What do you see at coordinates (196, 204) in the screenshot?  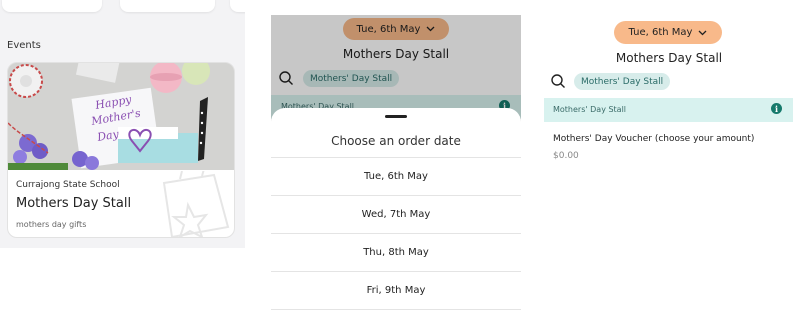 I see `calendar-star-decoration-icon` at bounding box center [196, 204].